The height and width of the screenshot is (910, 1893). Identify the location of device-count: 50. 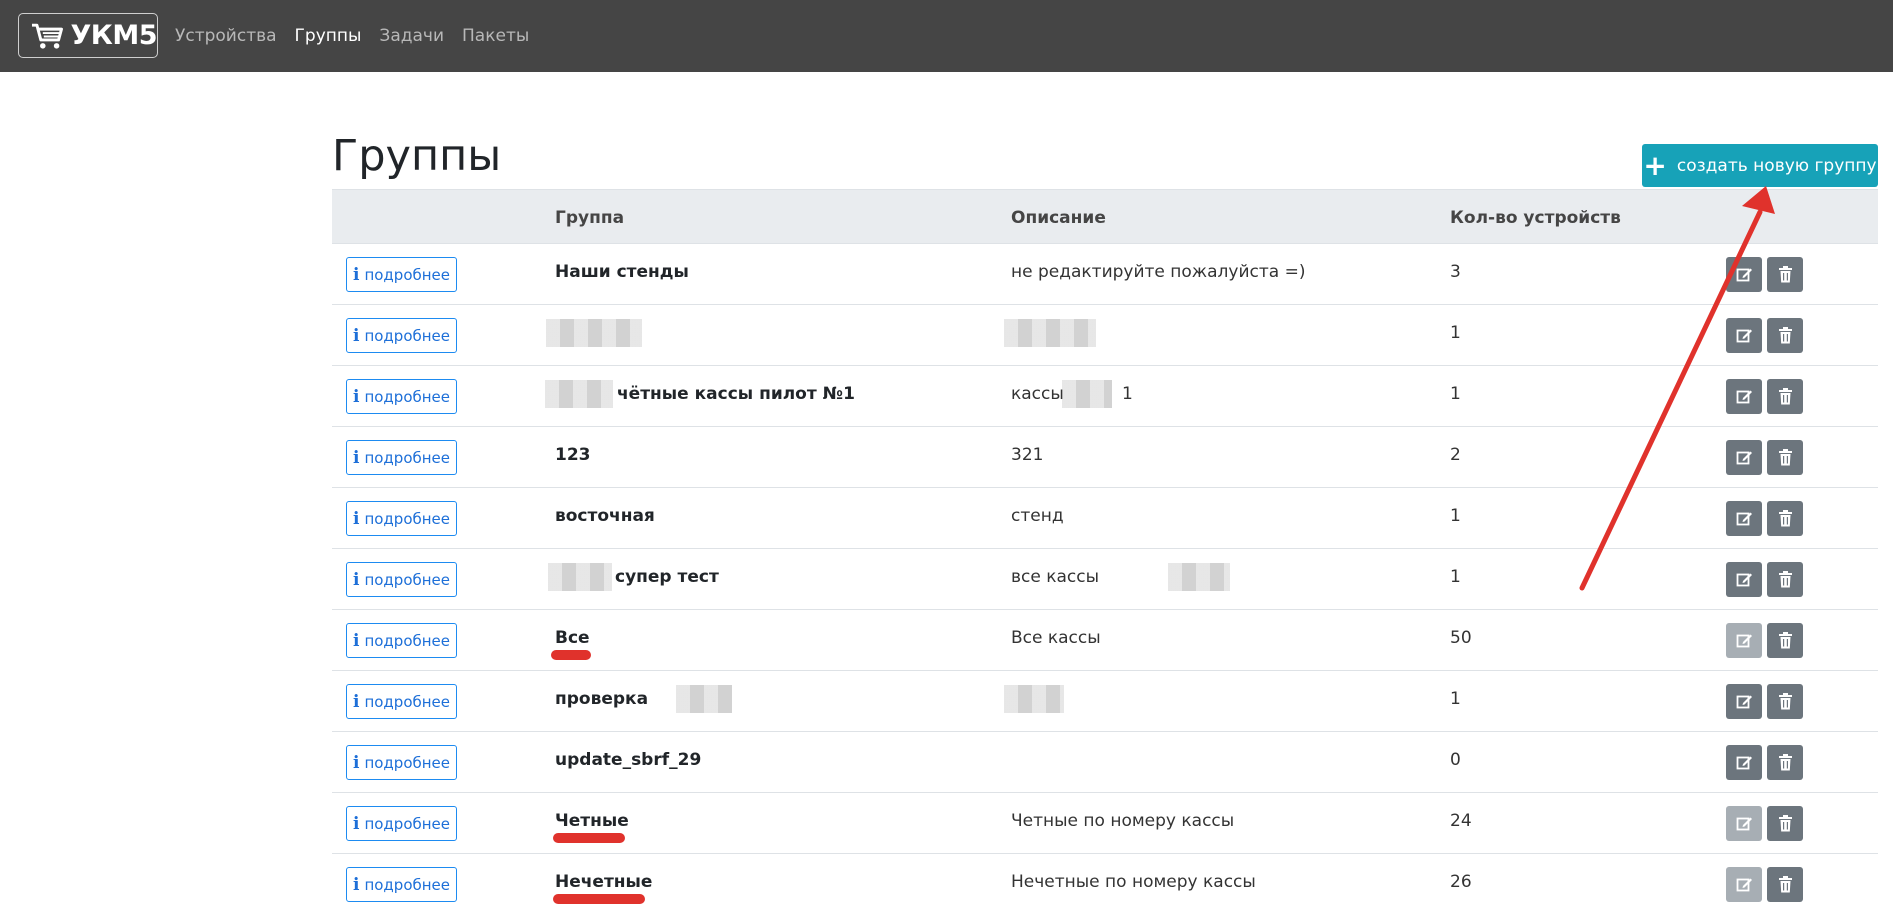
(1461, 638).